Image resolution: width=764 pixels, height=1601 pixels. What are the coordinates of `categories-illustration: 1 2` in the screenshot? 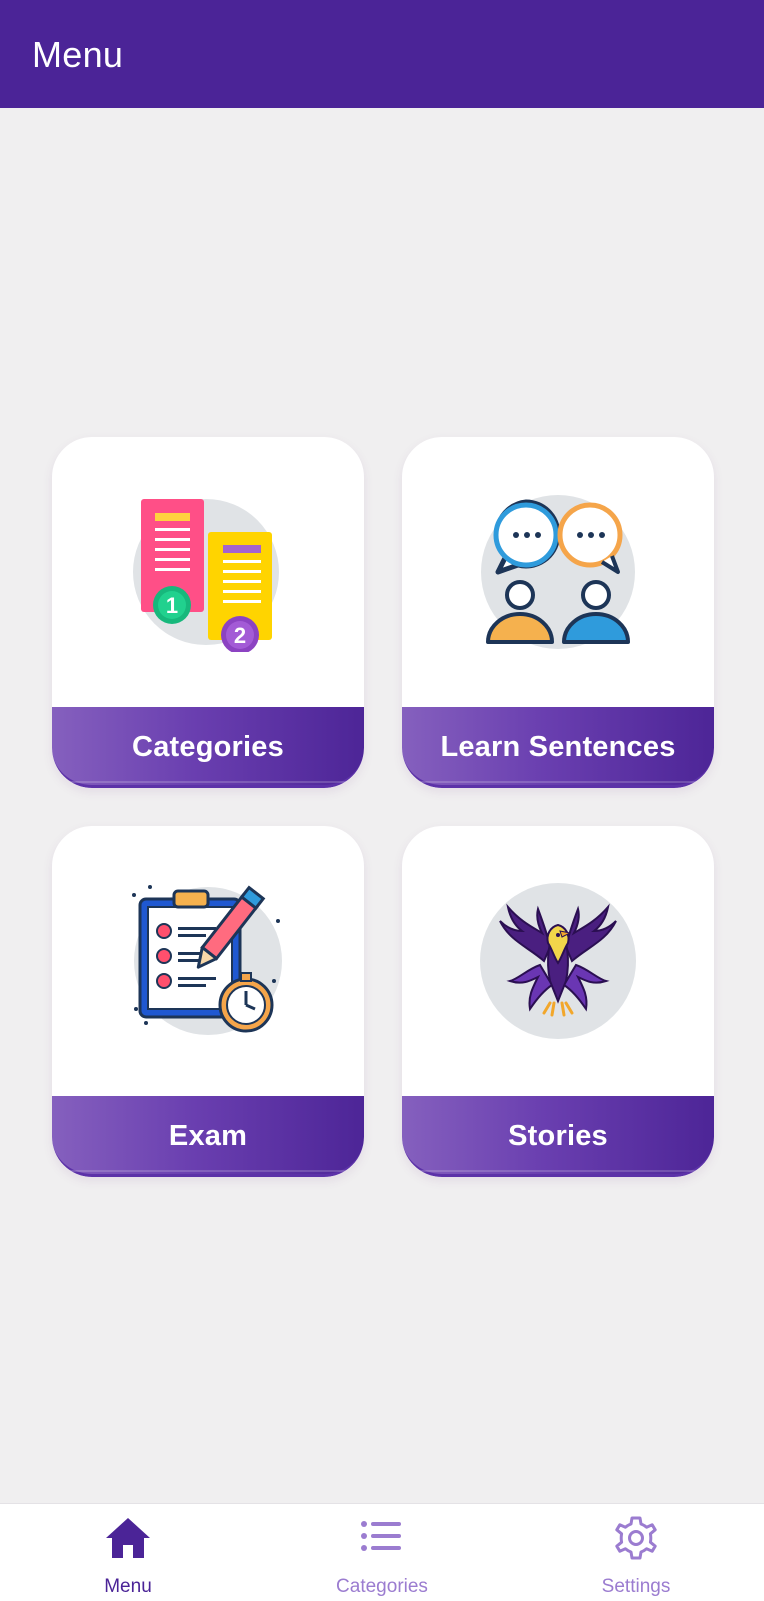 It's located at (208, 572).